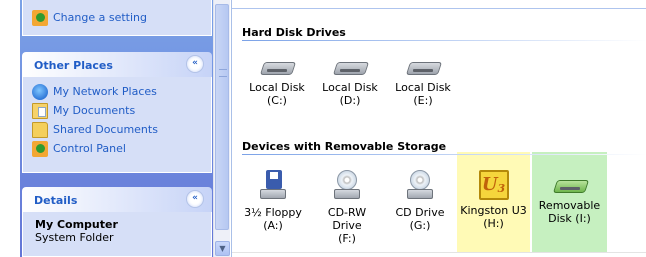 The image size is (646, 257). What do you see at coordinates (40, 149) in the screenshot?
I see `control-panel-icon` at bounding box center [40, 149].